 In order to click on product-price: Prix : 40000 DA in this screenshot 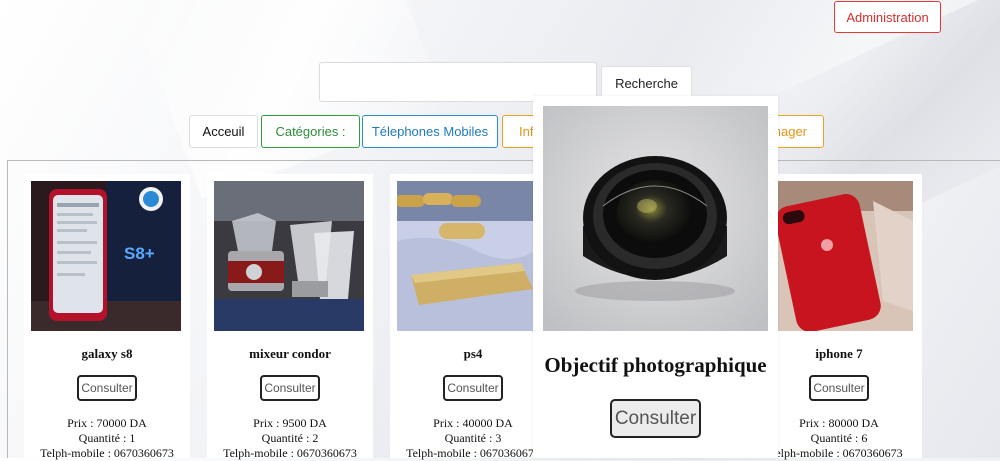, I will do `click(473, 423)`.